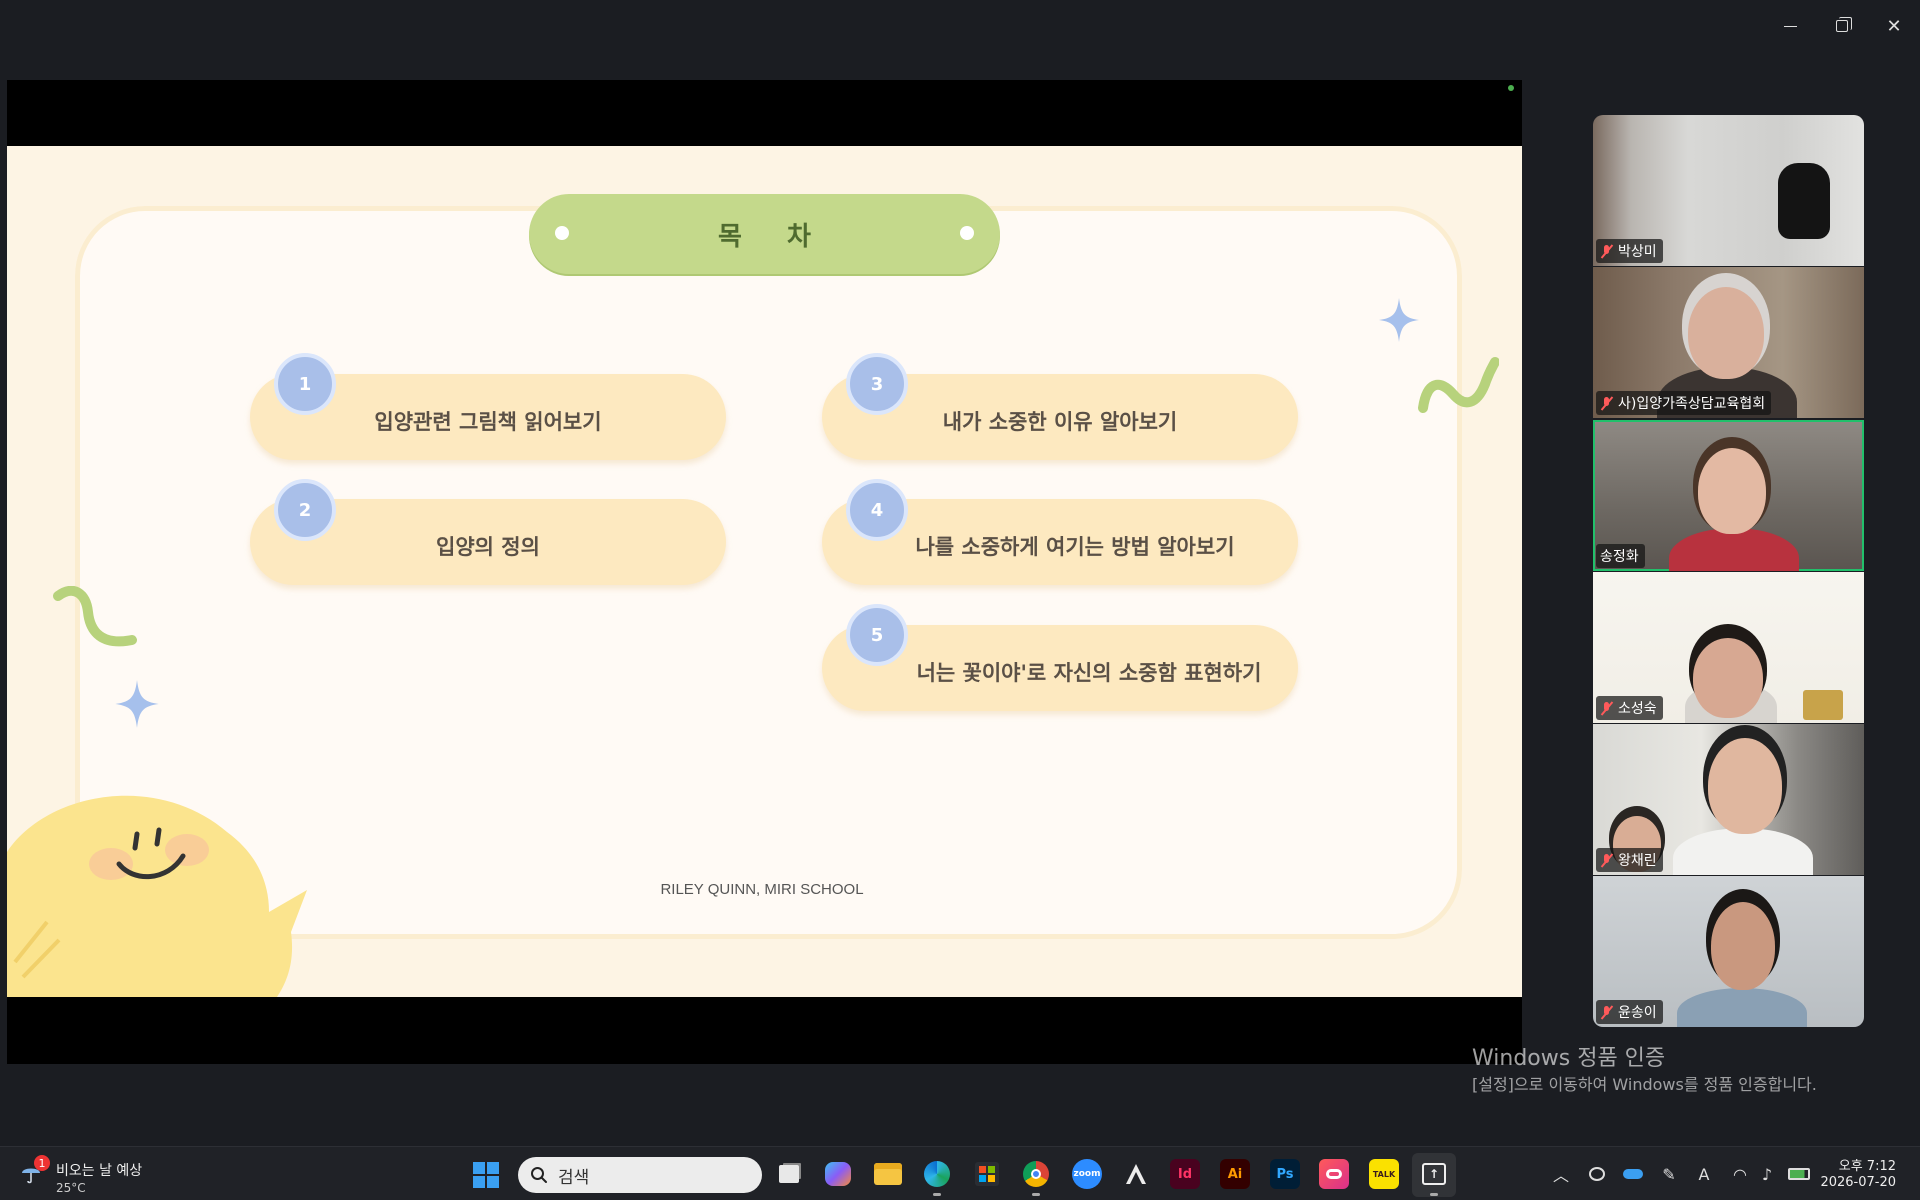 This screenshot has width=1920, height=1200. I want to click on close-button: ✕, so click(1894, 26).